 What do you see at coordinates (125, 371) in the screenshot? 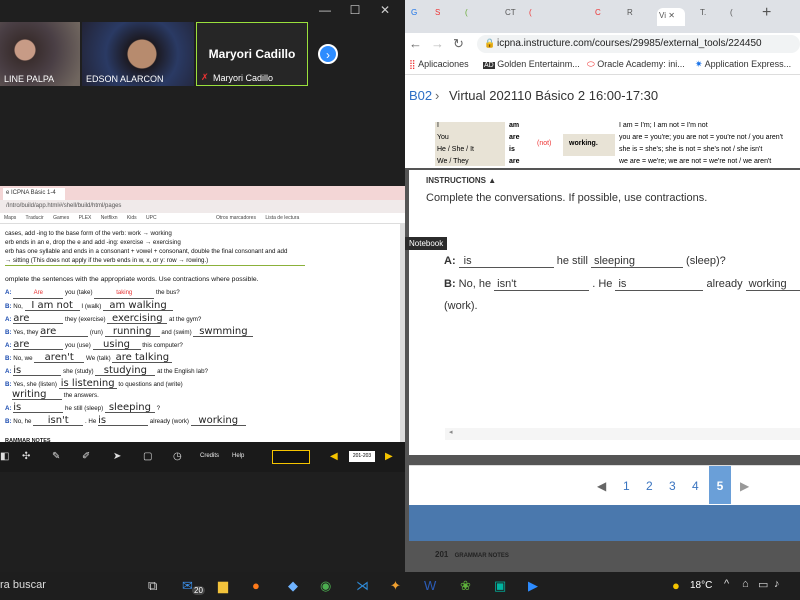
I see `answer: studying` at bounding box center [125, 371].